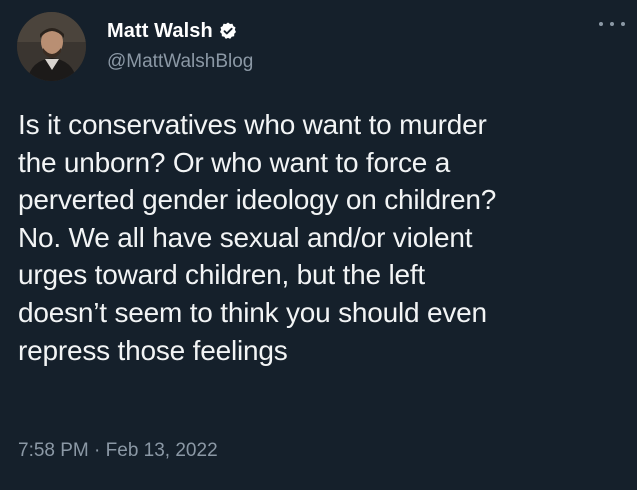 Image resolution: width=637 pixels, height=490 pixels. What do you see at coordinates (160, 31) in the screenshot?
I see `author-display-name: Matt Walsh` at bounding box center [160, 31].